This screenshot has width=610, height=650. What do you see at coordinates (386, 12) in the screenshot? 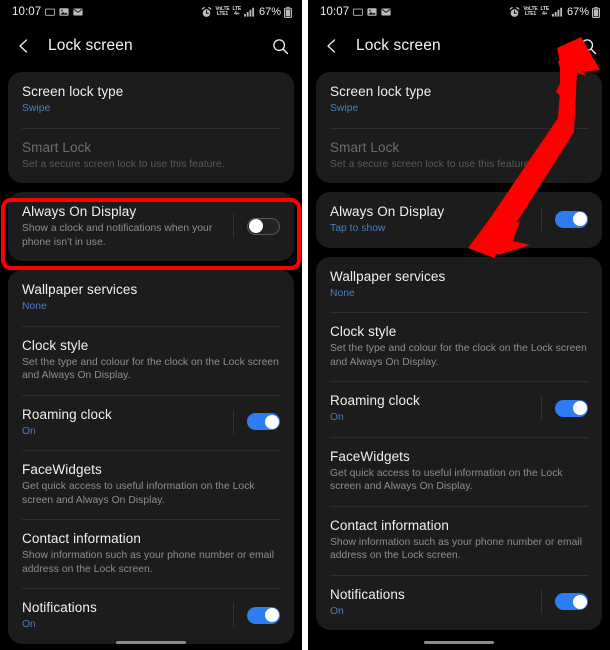
I see `message-icon` at bounding box center [386, 12].